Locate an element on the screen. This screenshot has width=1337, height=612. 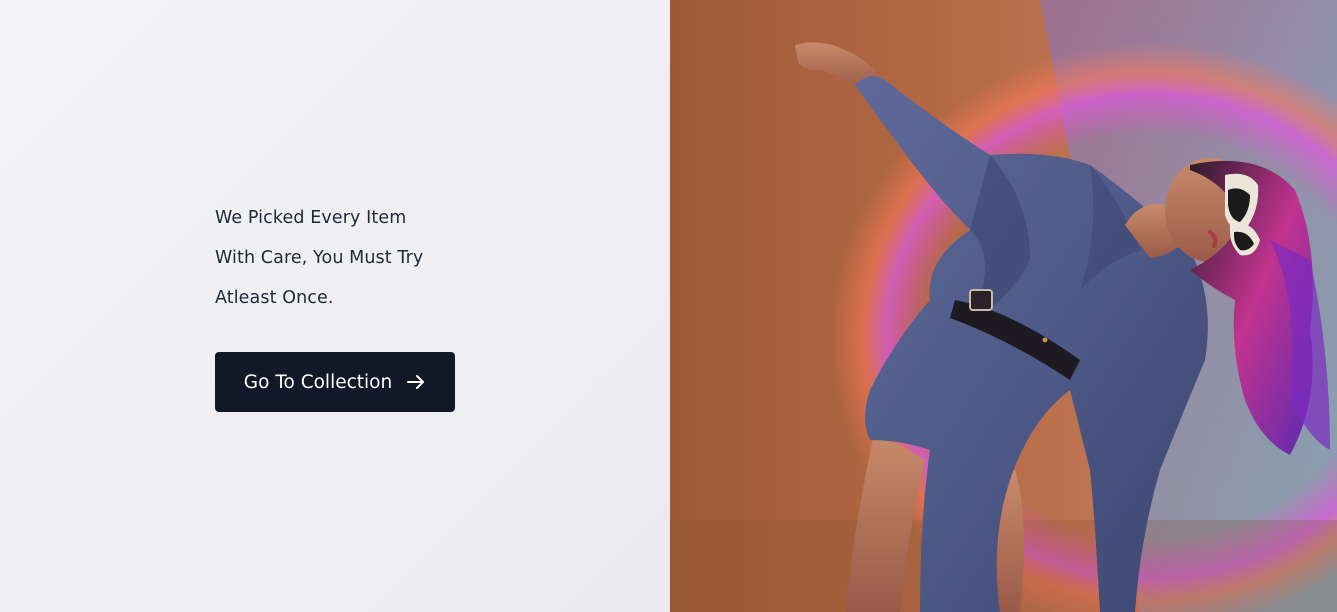
go-to-collection-button: Go To Collection is located at coordinates (335, 382).